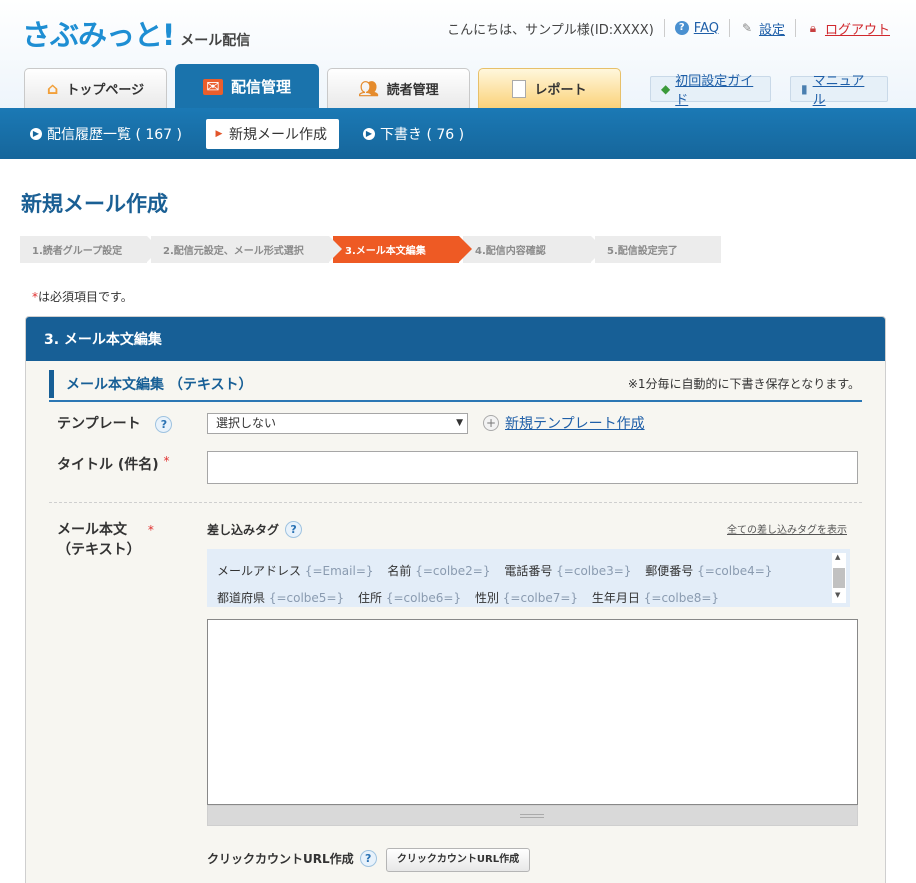 The height and width of the screenshot is (883, 916). I want to click on step-4: 4.配信内容確認, so click(533, 249).